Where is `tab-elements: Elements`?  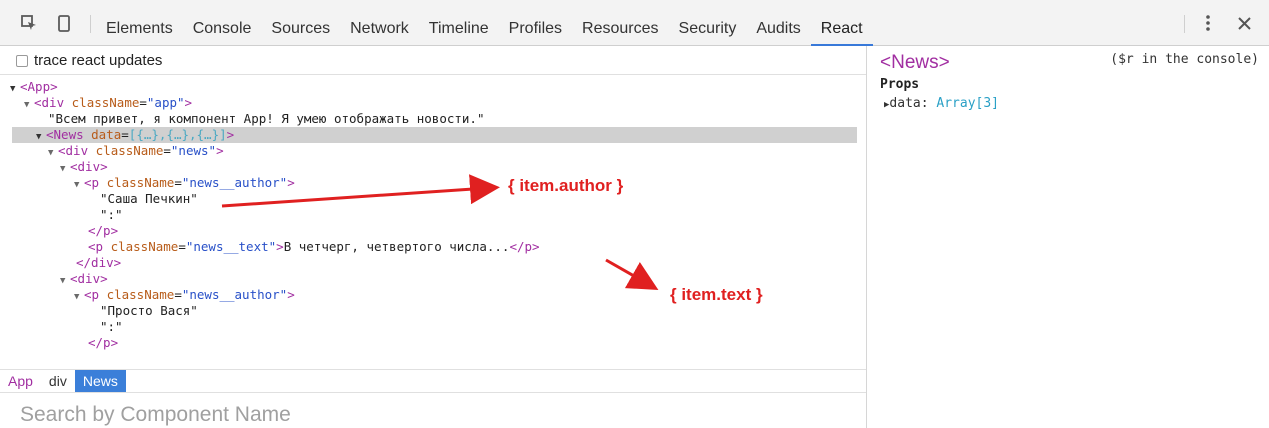
tab-elements: Elements is located at coordinates (139, 23).